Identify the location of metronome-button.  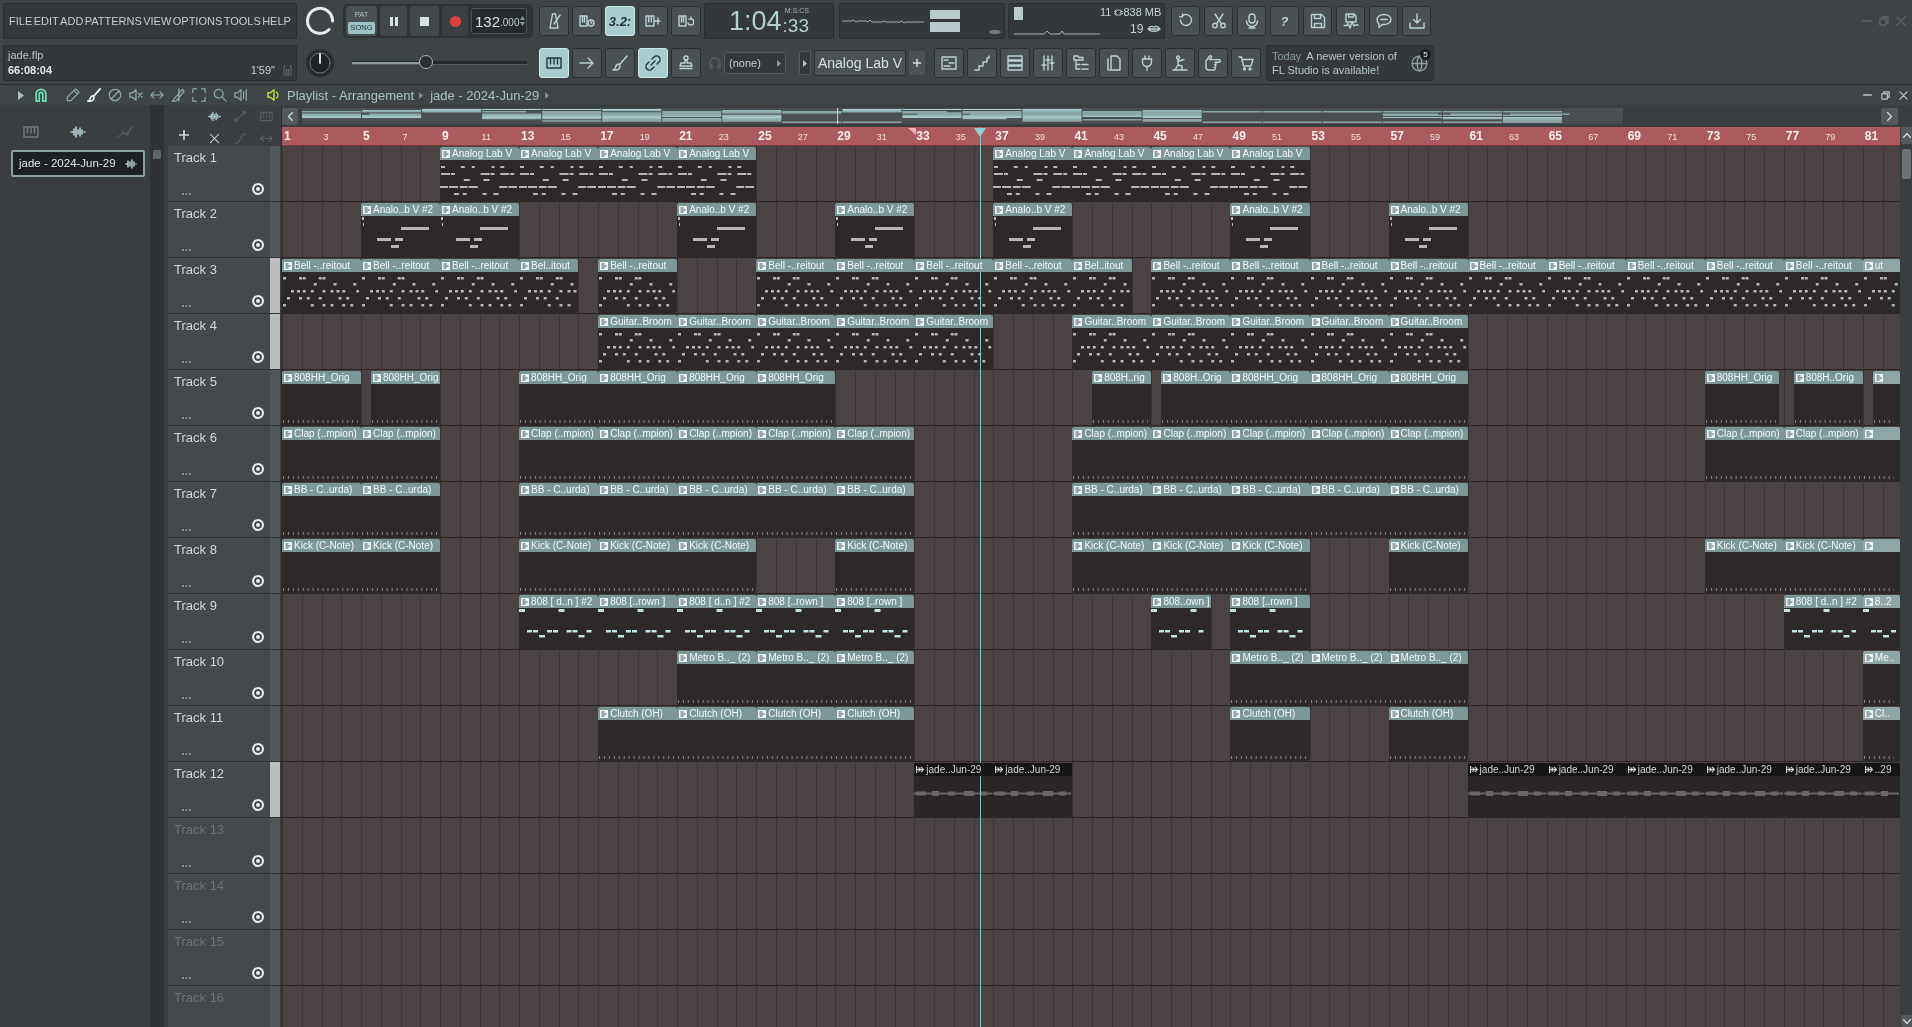
(554, 21).